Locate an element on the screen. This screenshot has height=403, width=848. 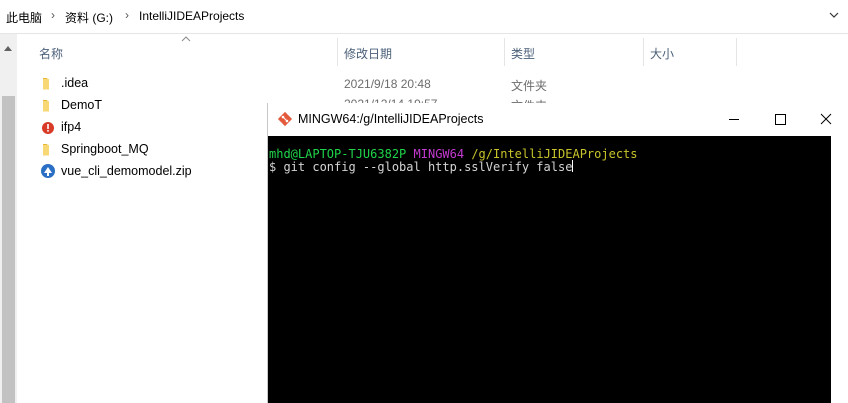
nav-pane-scrollbar is located at coordinates (8, 218).